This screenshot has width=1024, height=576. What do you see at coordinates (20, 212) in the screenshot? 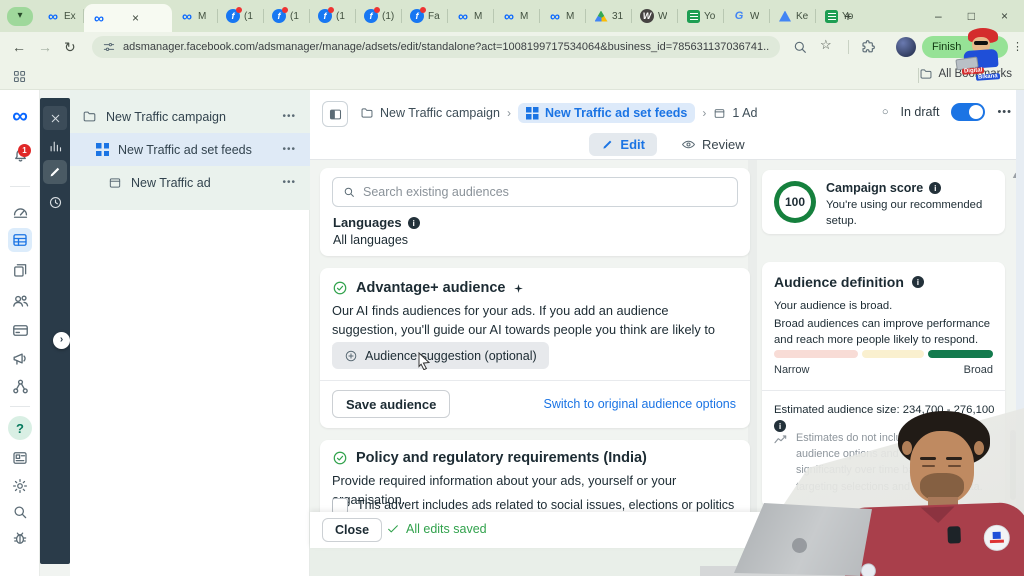
I see `account-overview-icon` at bounding box center [20, 212].